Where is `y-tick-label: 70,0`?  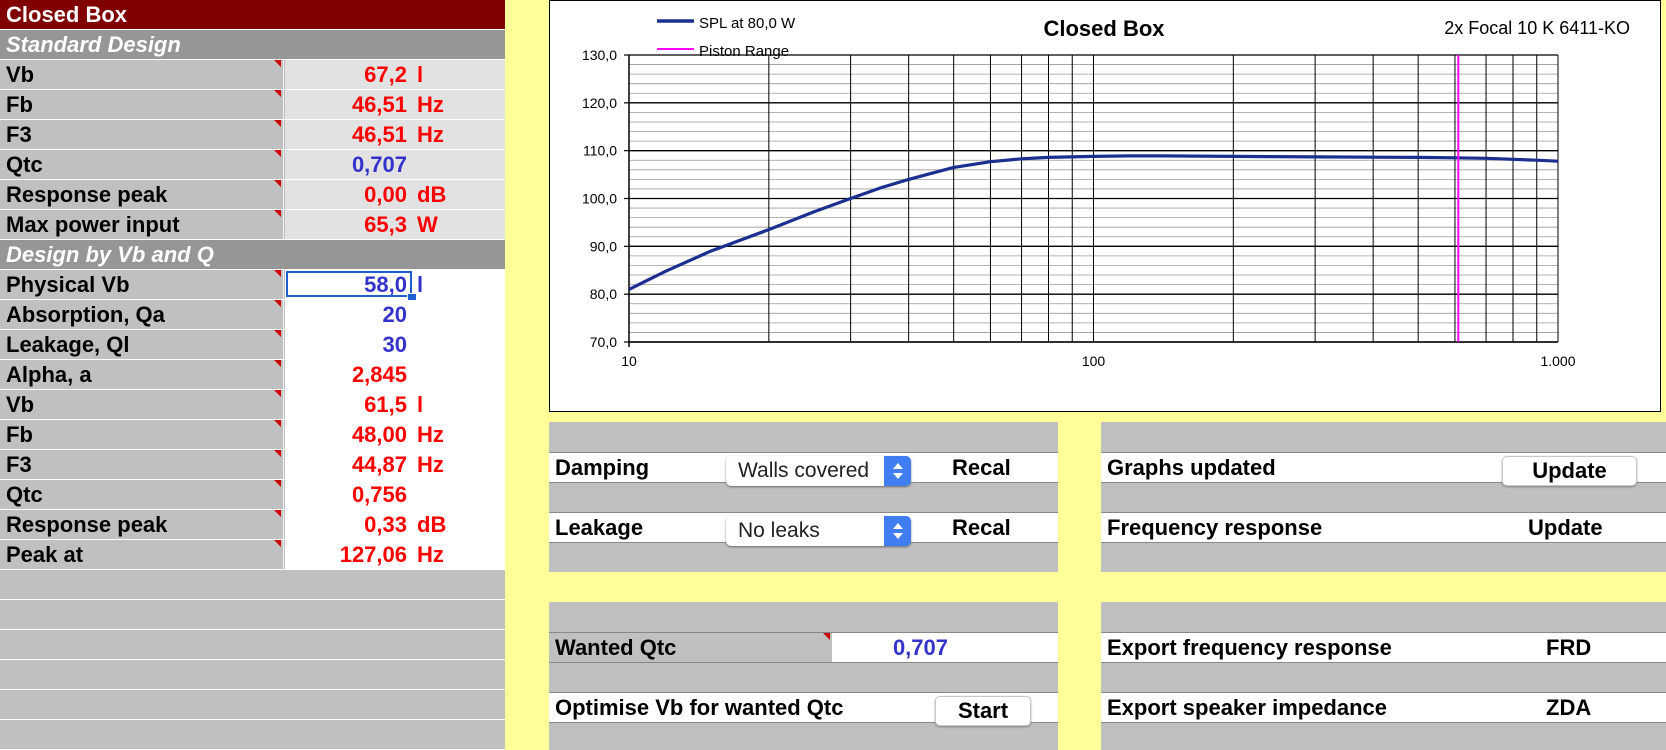
y-tick-label: 70,0 is located at coordinates (603, 342).